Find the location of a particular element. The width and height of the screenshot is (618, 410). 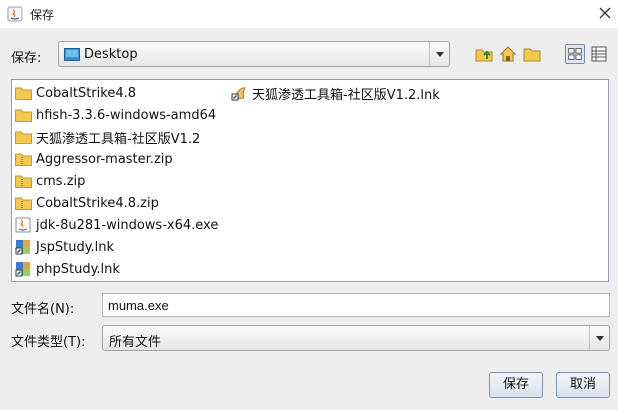

list-item: CobaltStrike4.8.zip is located at coordinates (87, 203).